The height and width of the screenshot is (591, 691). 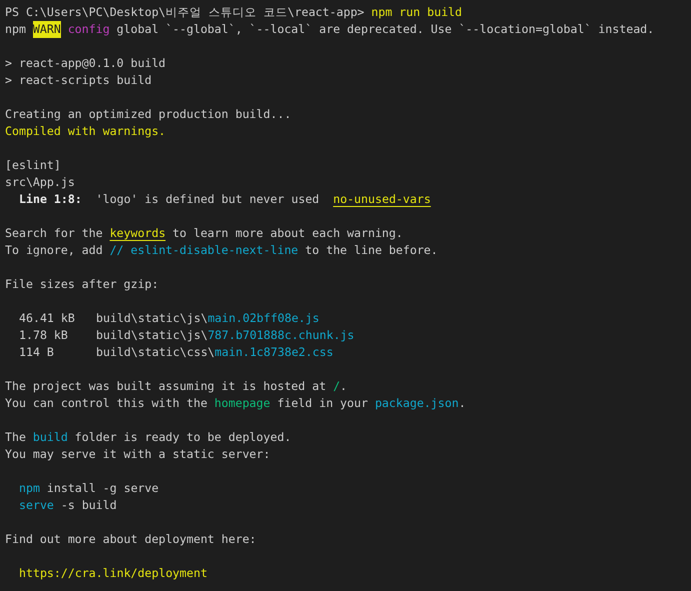 I want to click on terminal-text: install -g serve, so click(x=102, y=488).